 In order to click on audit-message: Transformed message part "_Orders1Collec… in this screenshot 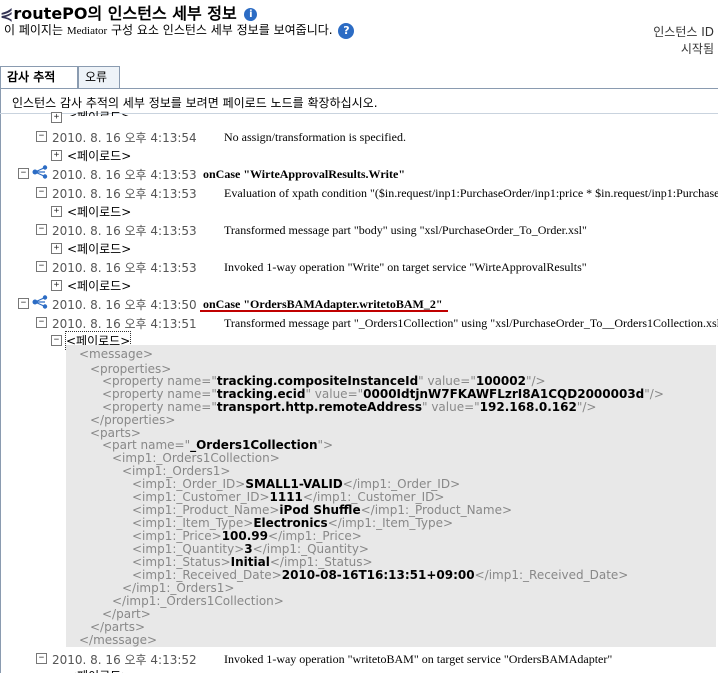, I will do `click(471, 323)`.